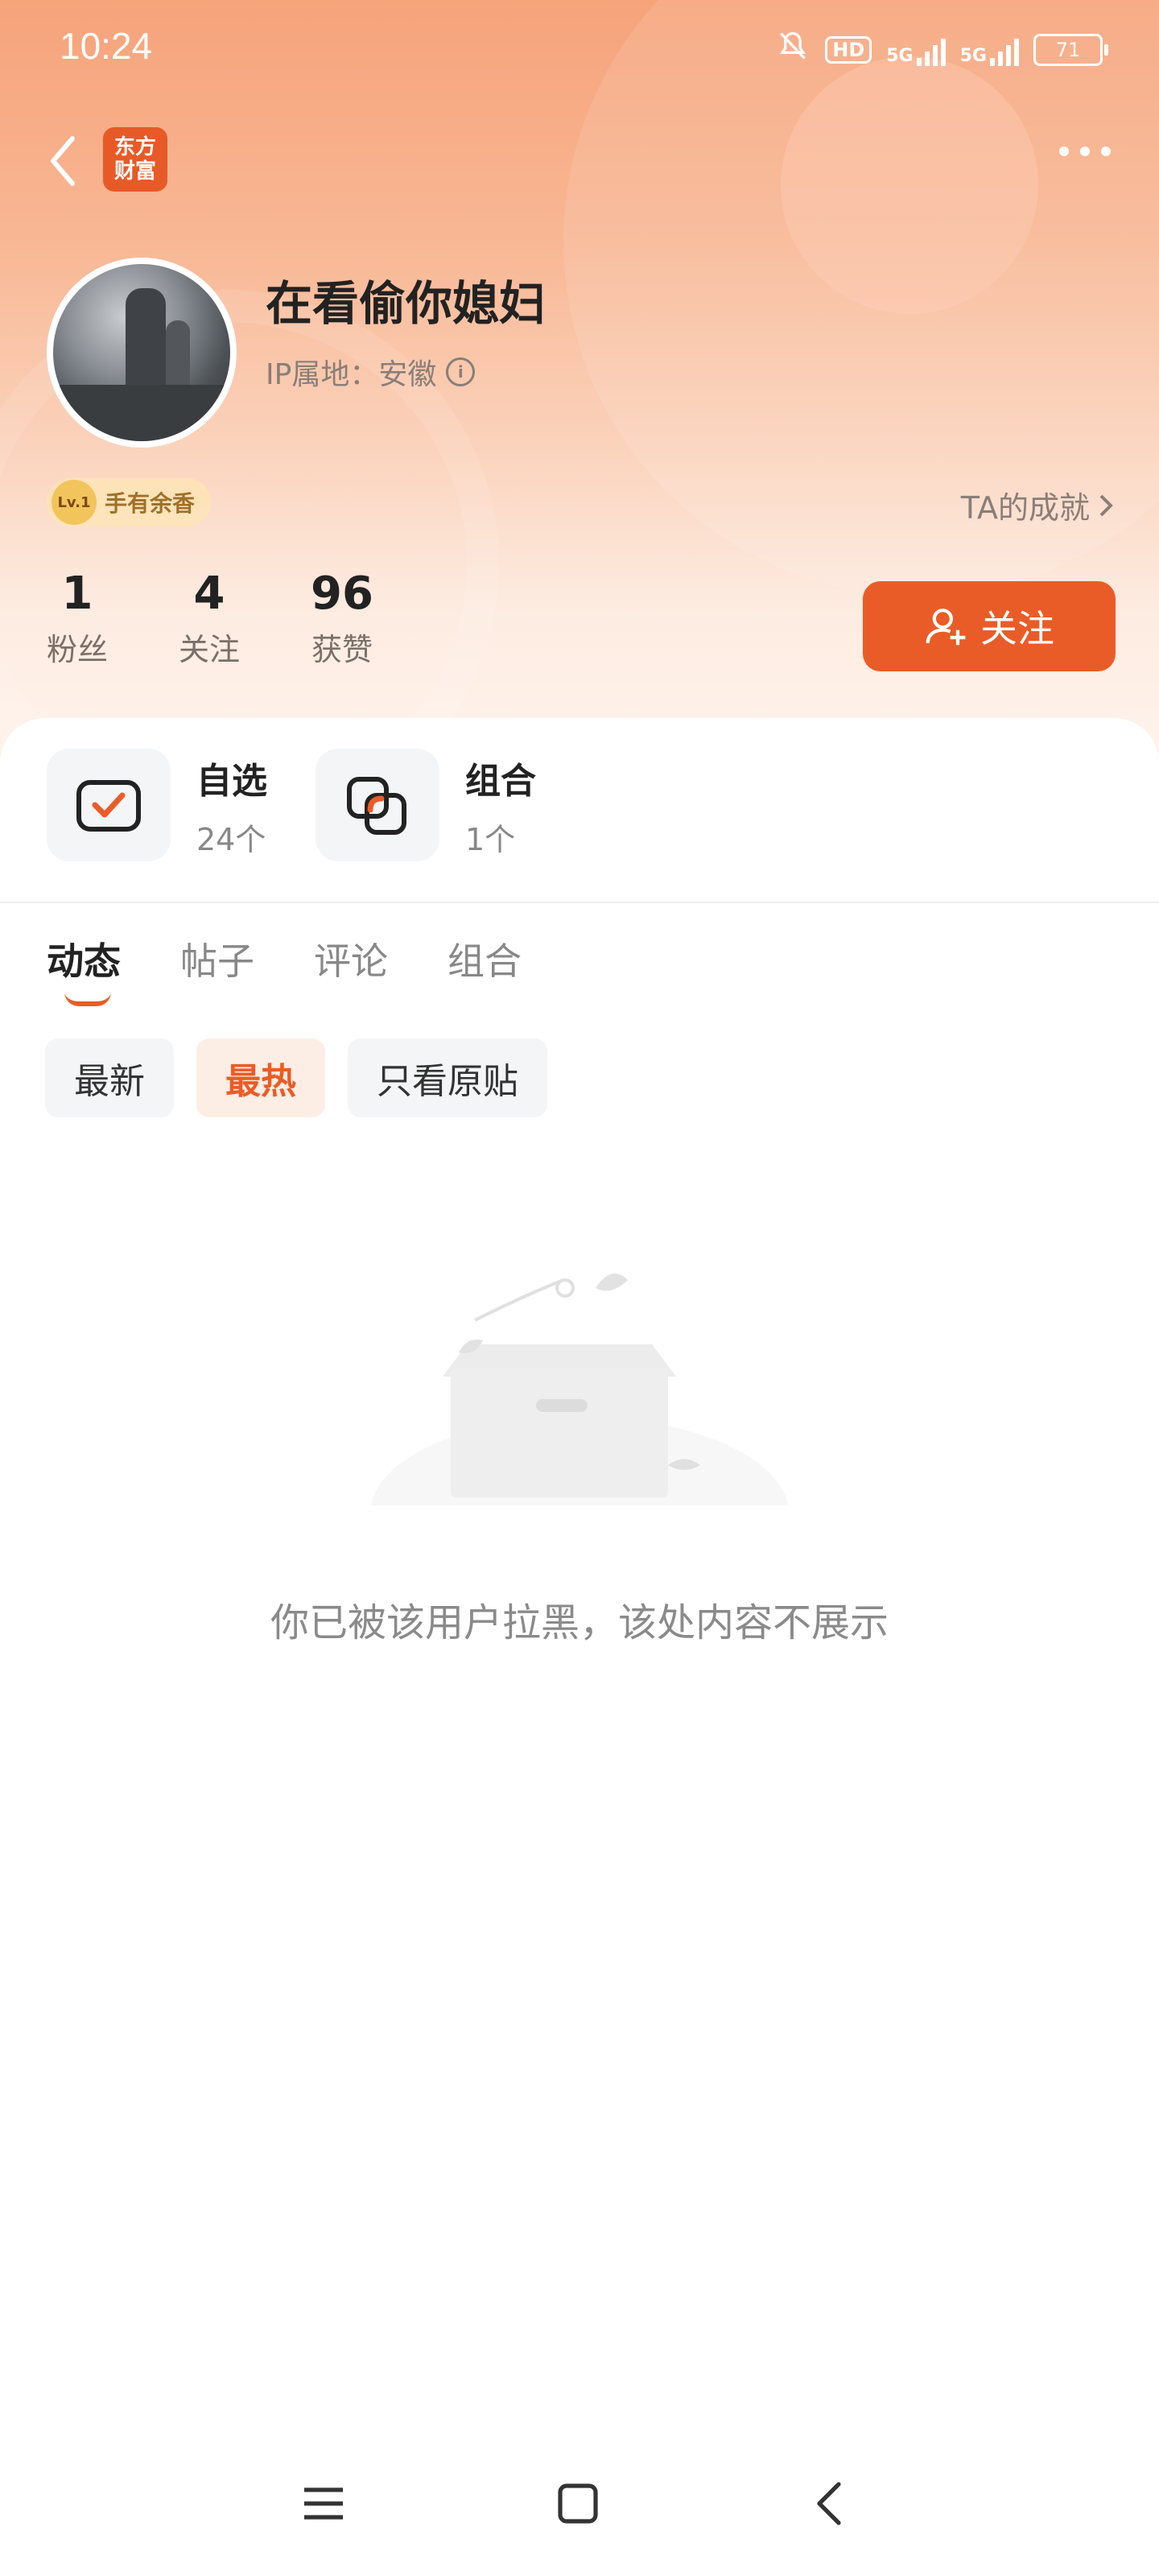  Describe the element at coordinates (78, 649) in the screenshot. I see `stat-label: 粉丝` at that location.